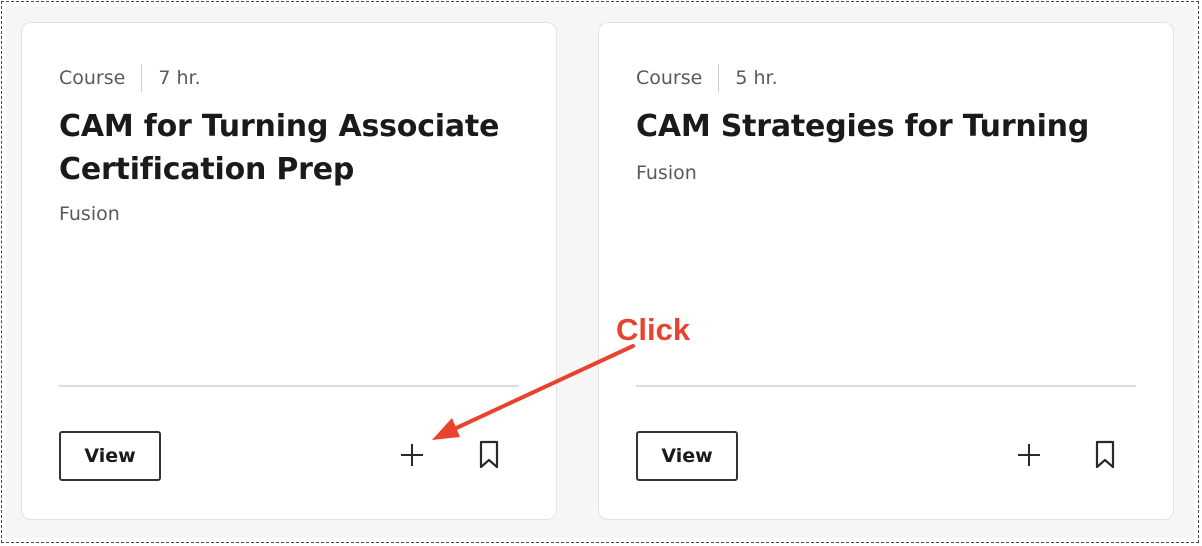  Describe the element at coordinates (179, 78) in the screenshot. I see `course-duration: 7 hr.` at that location.